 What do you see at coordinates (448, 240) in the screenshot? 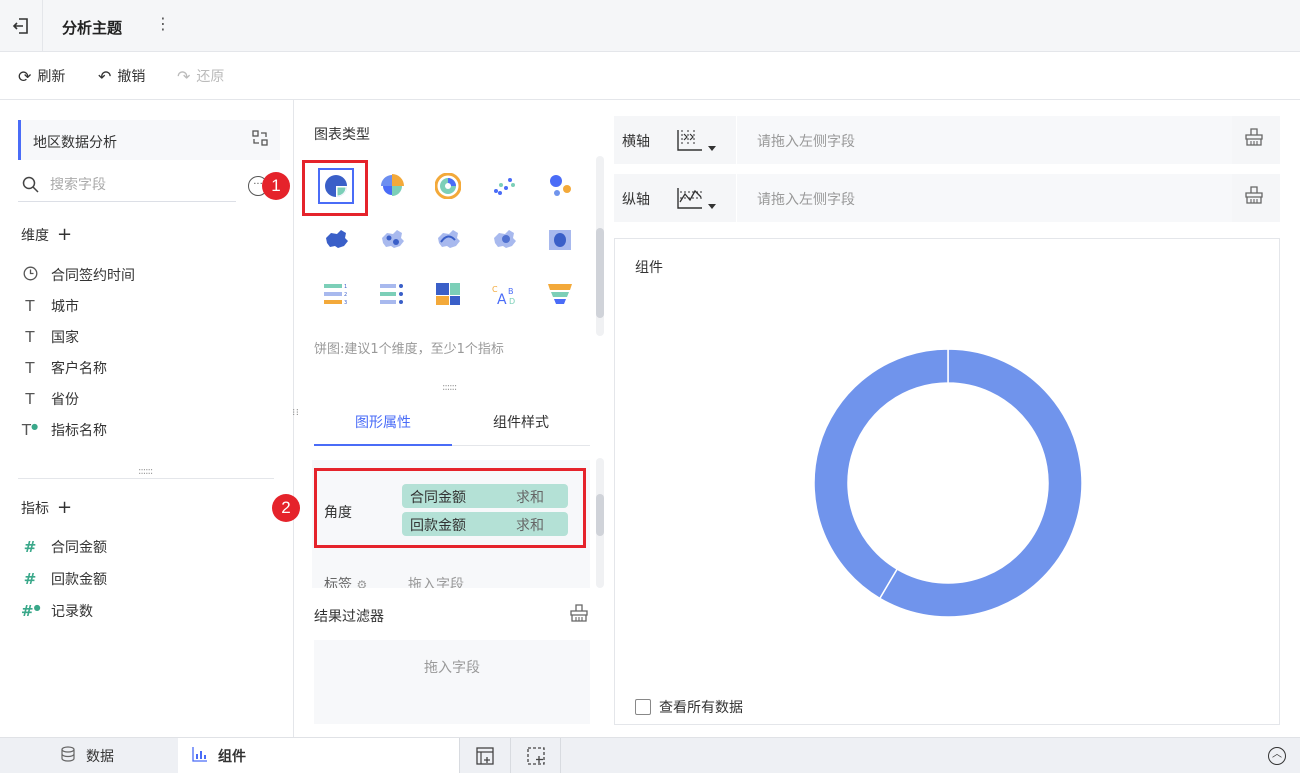
I see `flow-map-icon` at bounding box center [448, 240].